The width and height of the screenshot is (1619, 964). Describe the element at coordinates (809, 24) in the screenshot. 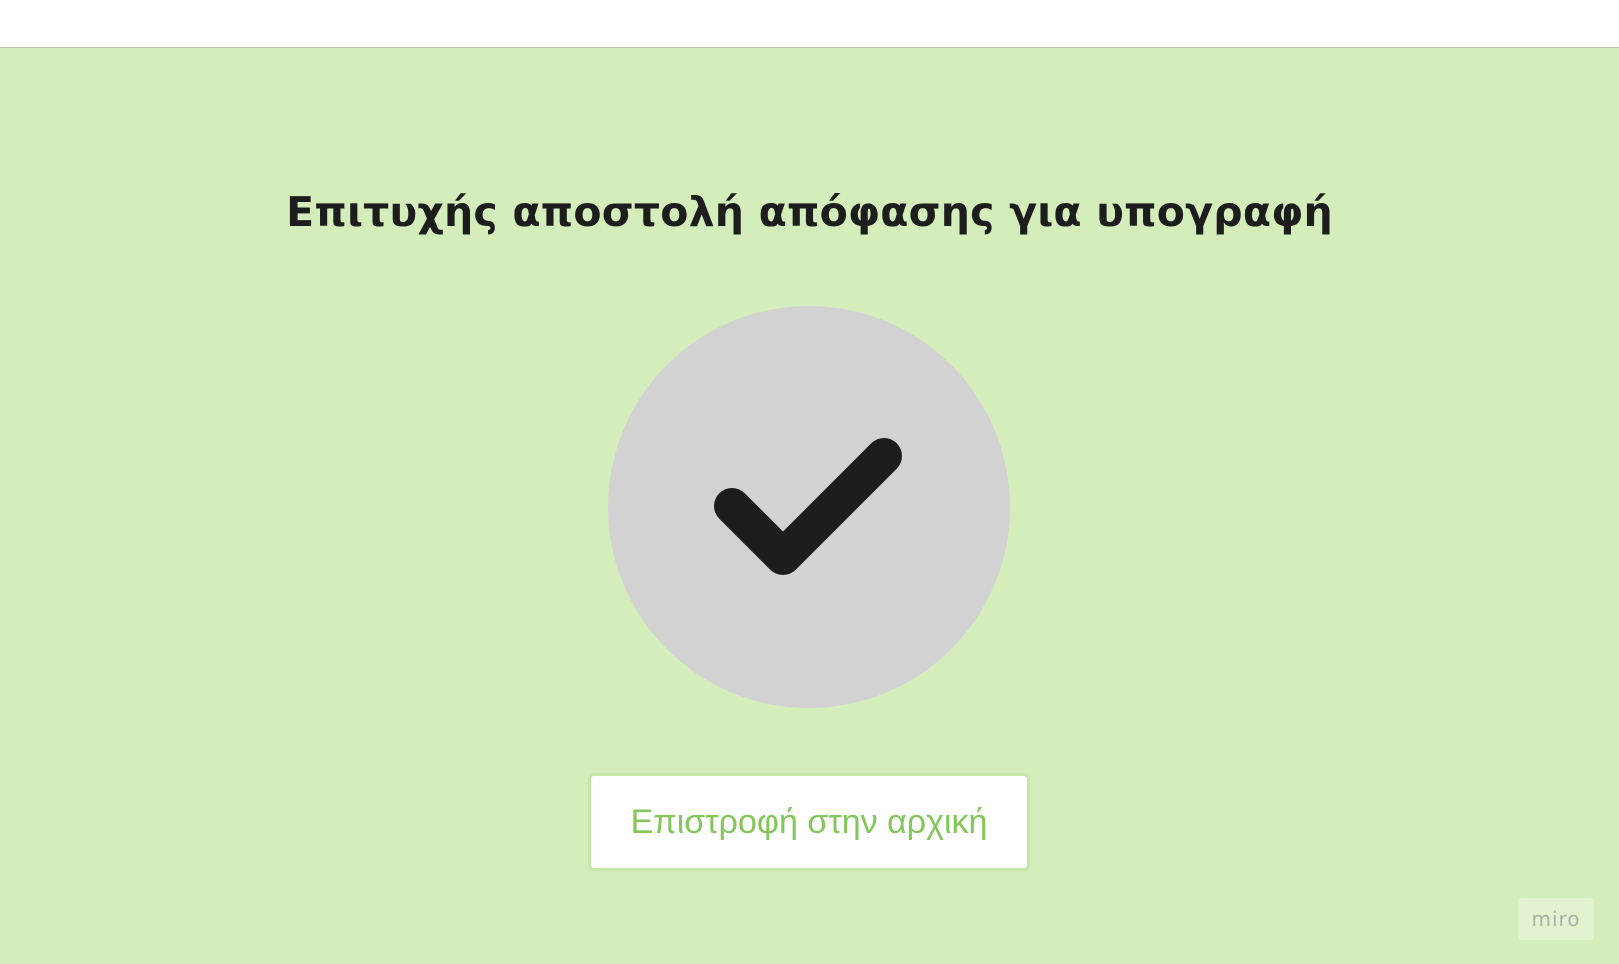

I see `top-bar` at that location.